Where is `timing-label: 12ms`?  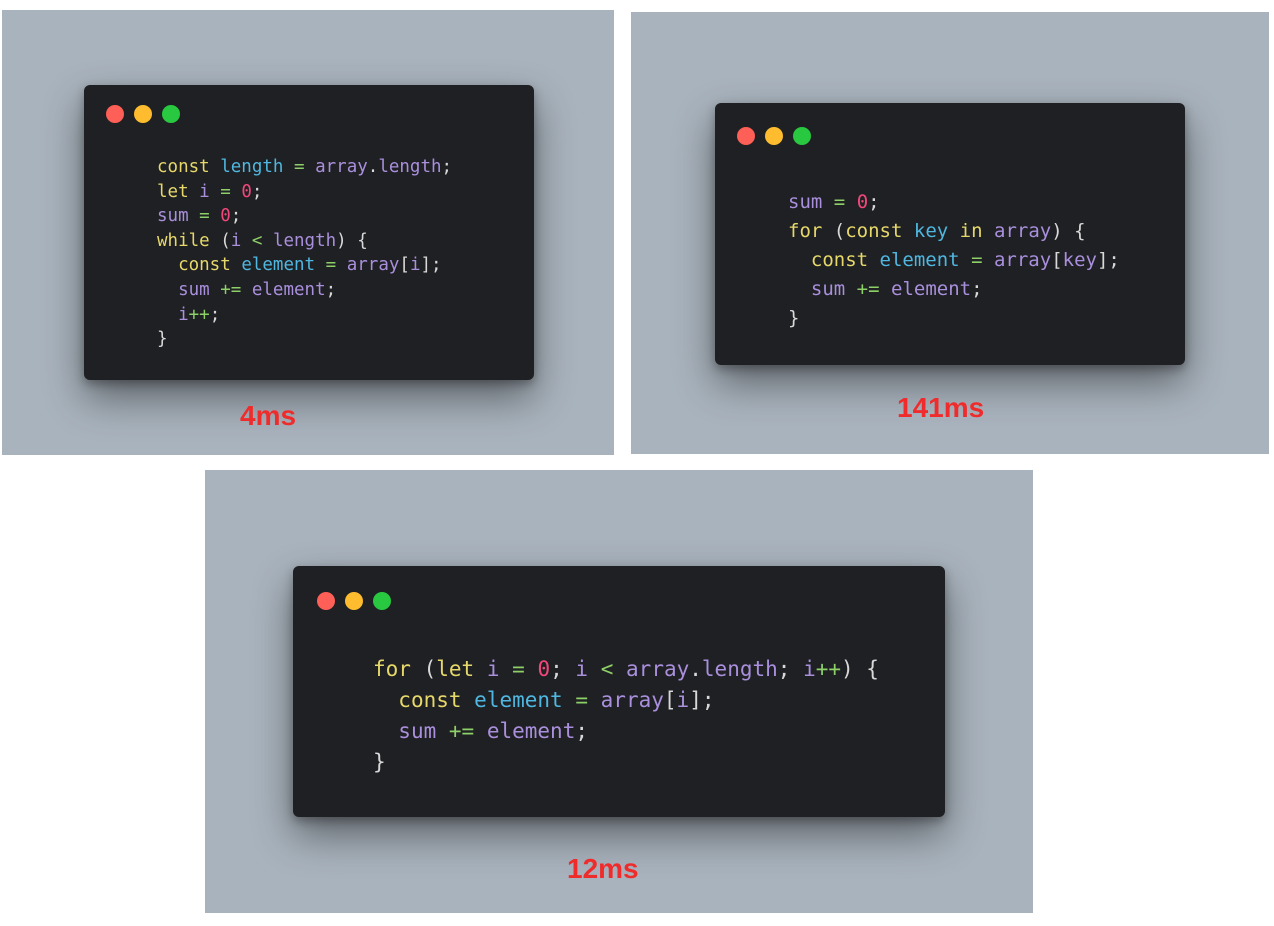
timing-label: 12ms is located at coordinates (603, 868).